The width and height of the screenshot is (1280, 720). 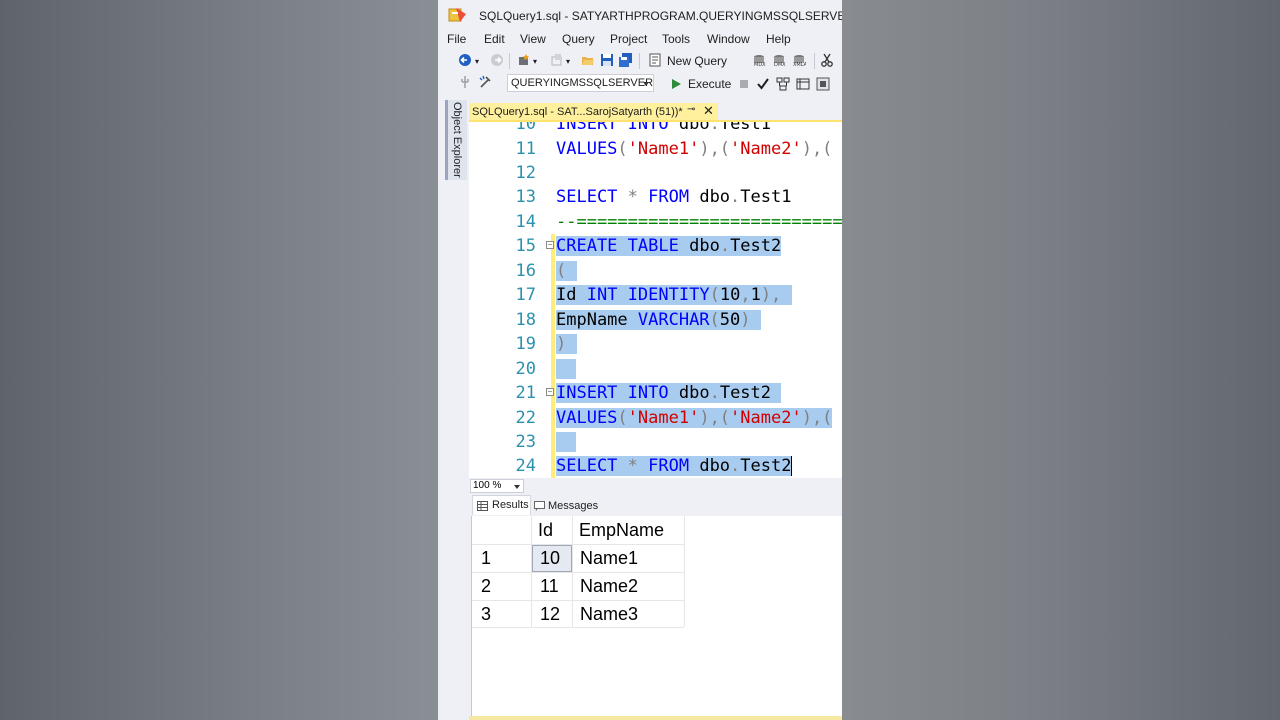 What do you see at coordinates (524, 60) in the screenshot?
I see `new-project-icon` at bounding box center [524, 60].